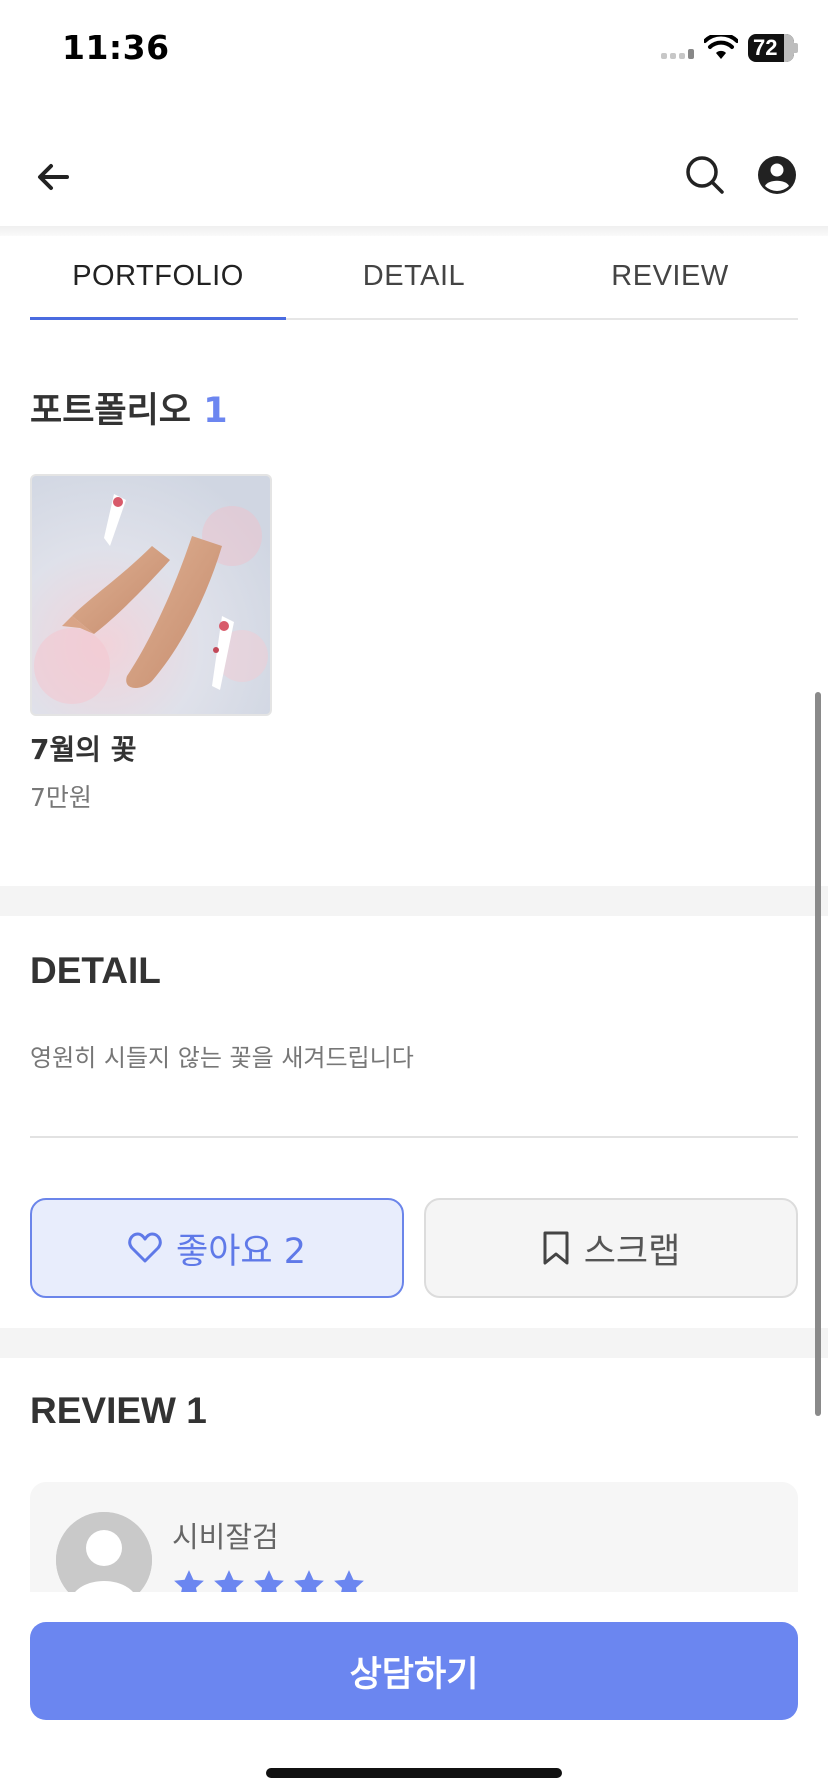 This screenshot has height=1792, width=828. What do you see at coordinates (116, 47) in the screenshot?
I see `status-time: 11:36` at bounding box center [116, 47].